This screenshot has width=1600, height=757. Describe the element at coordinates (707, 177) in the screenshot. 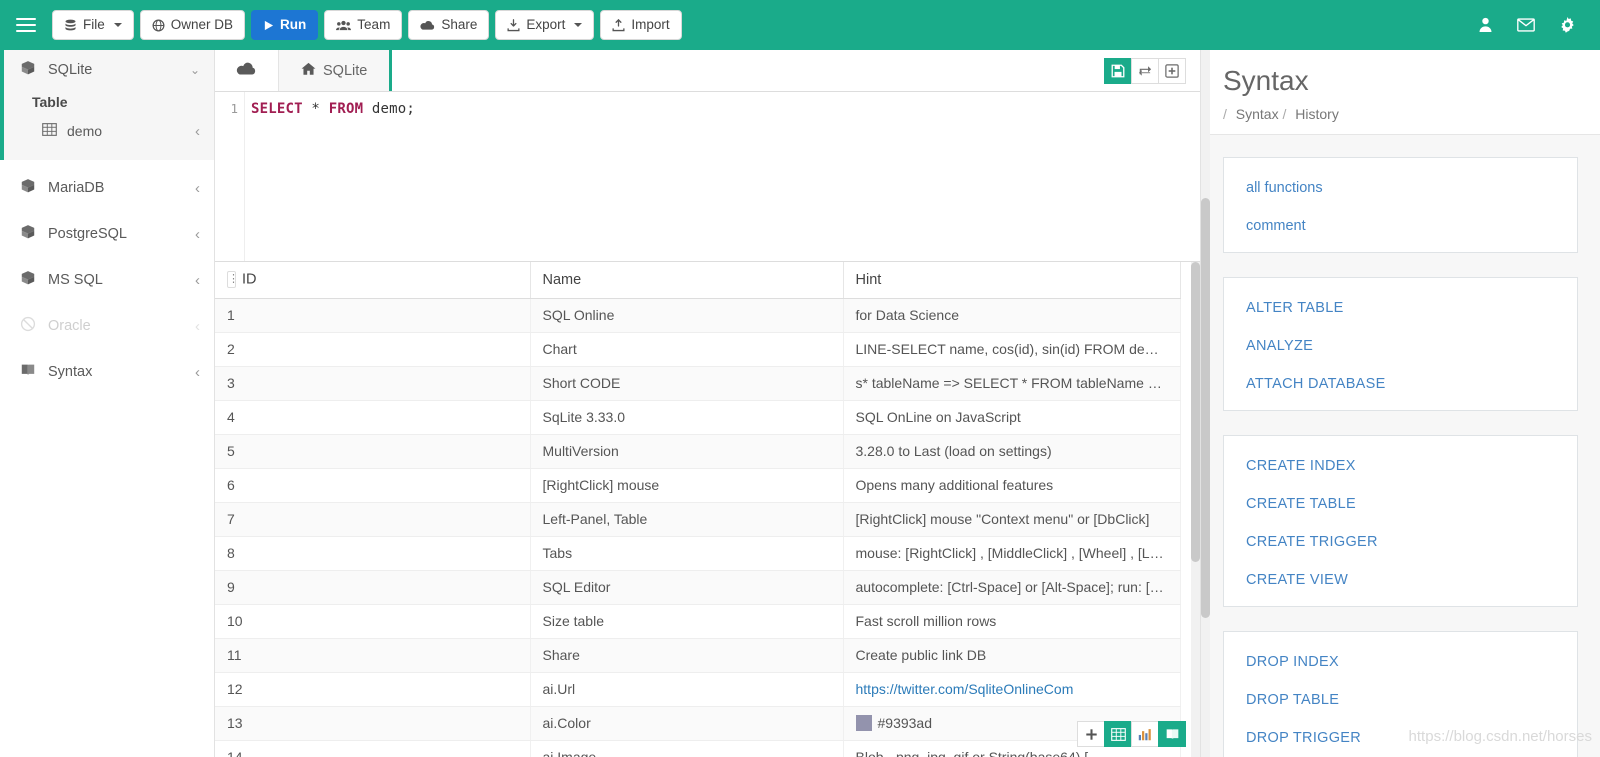

I see `sql-editor: 1 SELECT * FROM demo;` at that location.